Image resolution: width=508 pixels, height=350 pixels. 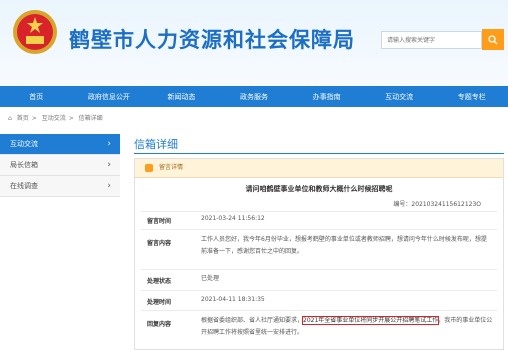 I want to click on home-icon: ⌂, so click(x=10, y=118).